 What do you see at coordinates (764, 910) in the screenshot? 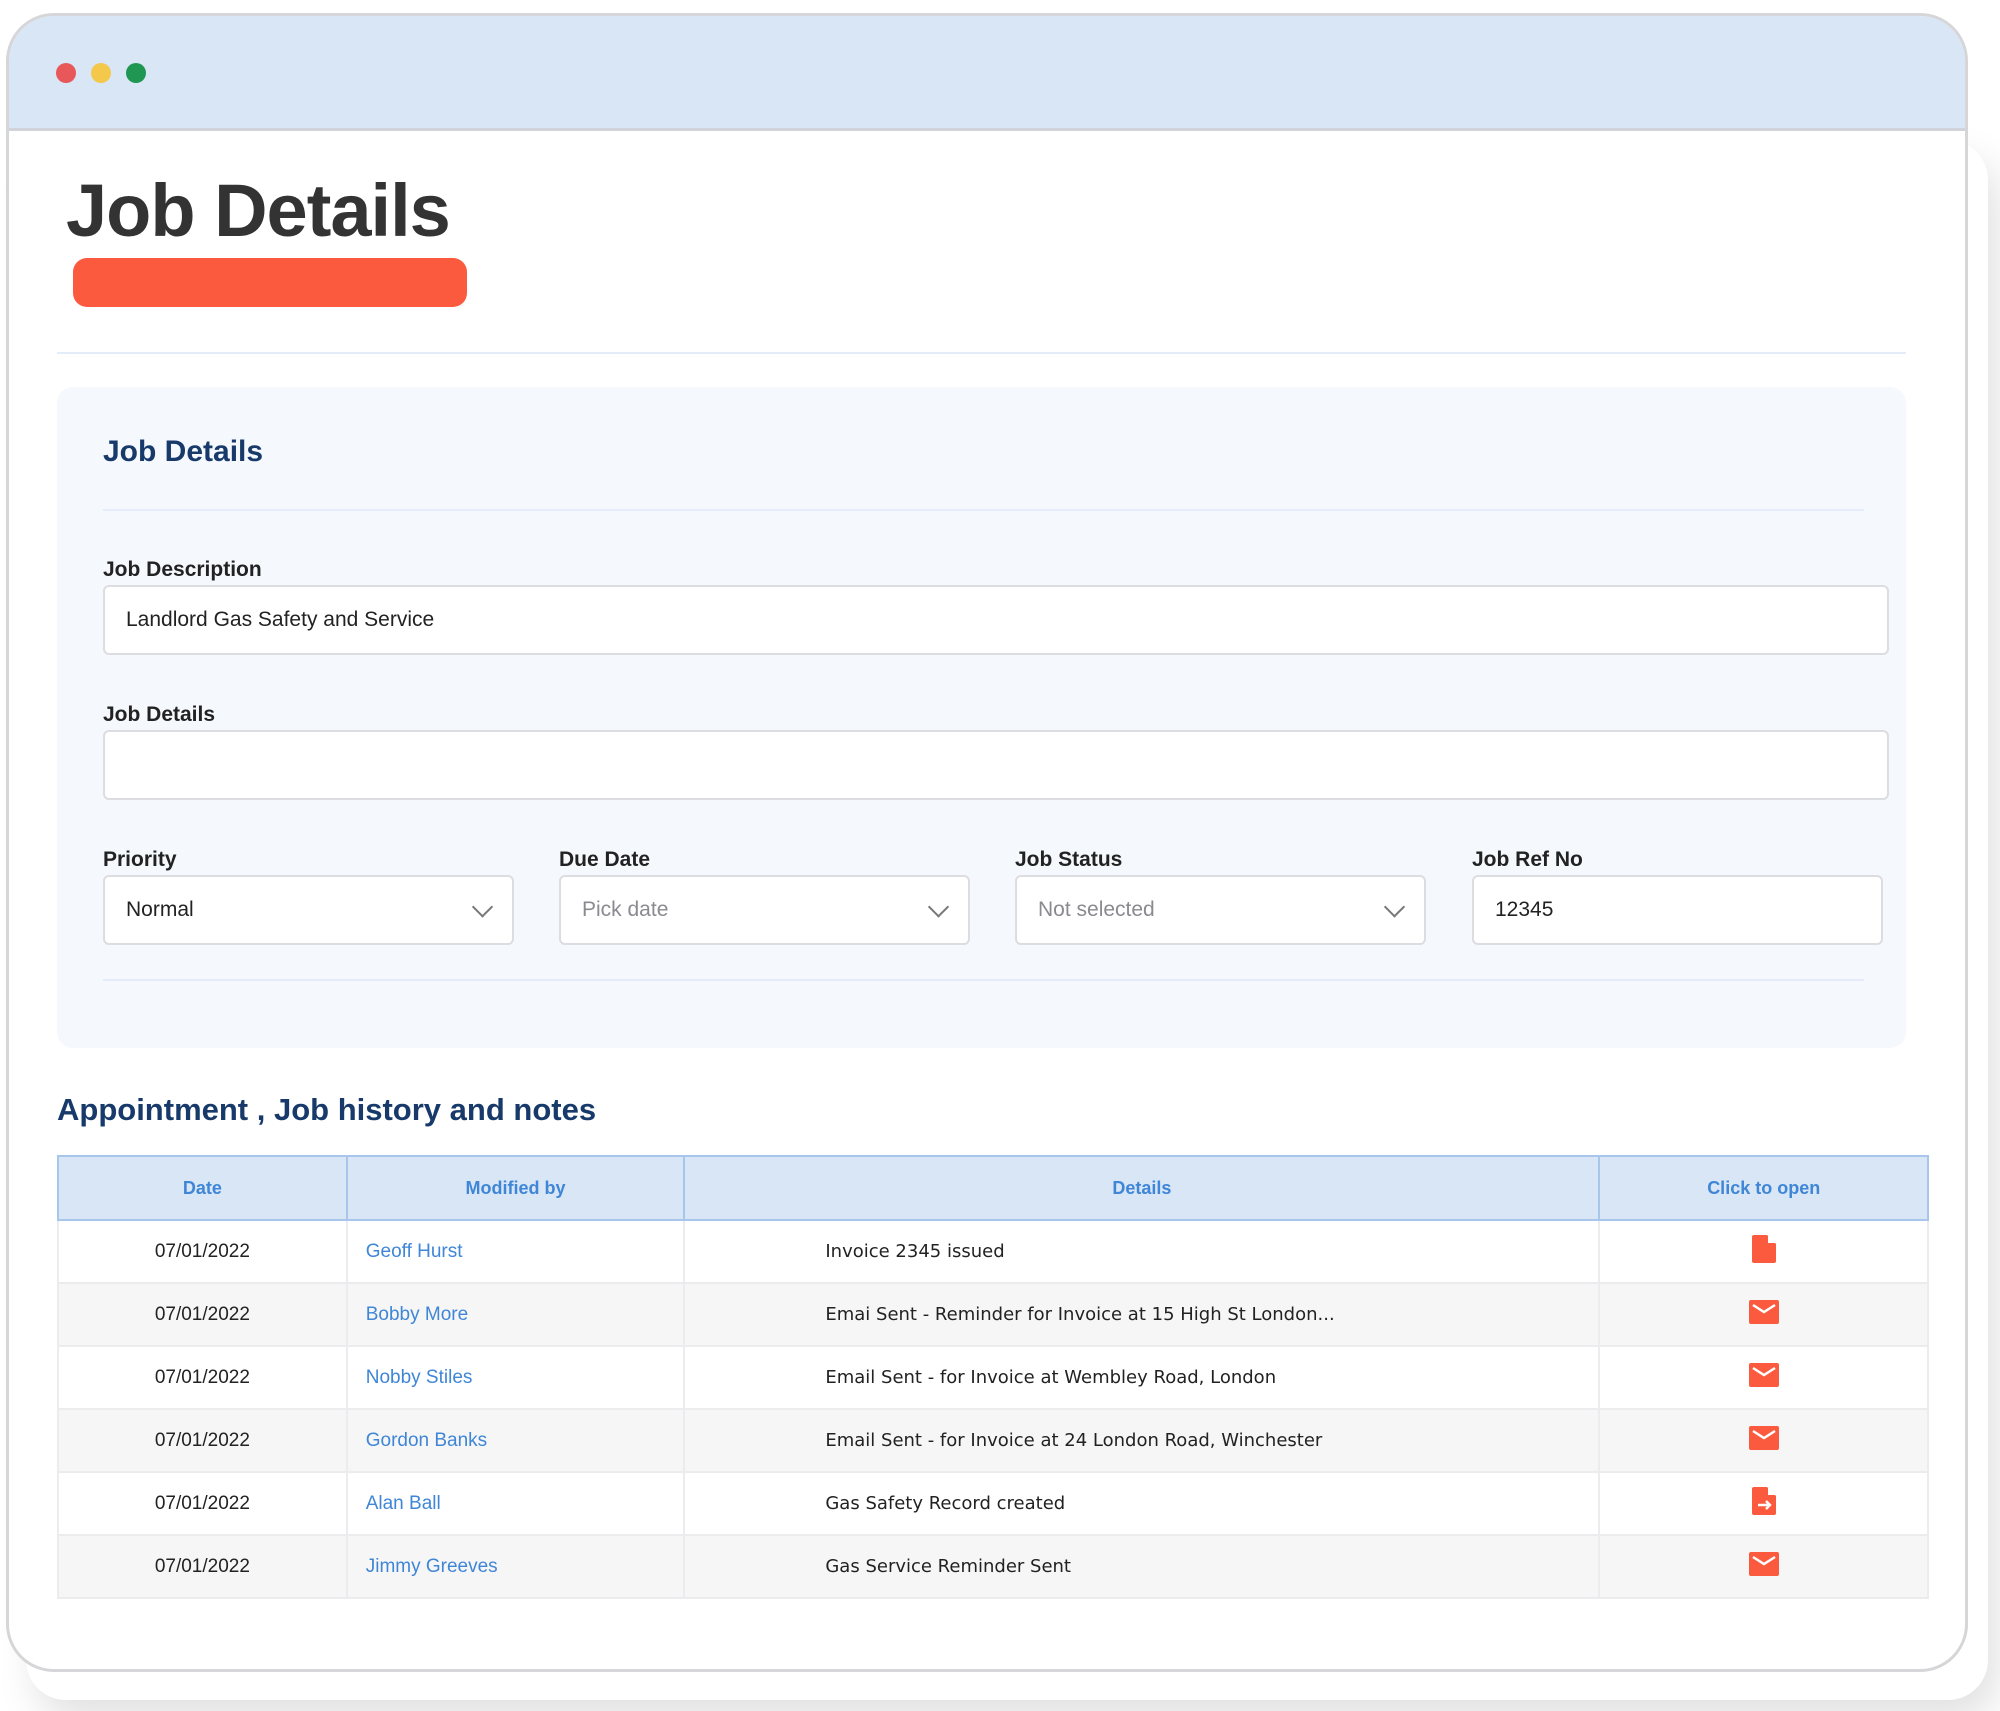
I see `due-date-picker: Pick date` at bounding box center [764, 910].